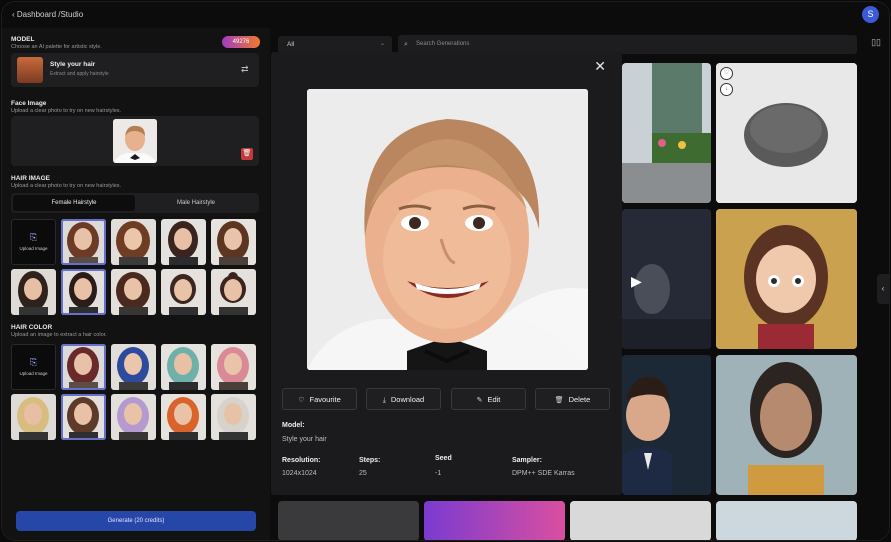 This screenshot has height=542, width=891. Describe the element at coordinates (726, 89) in the screenshot. I see `download-icon: ↓` at that location.